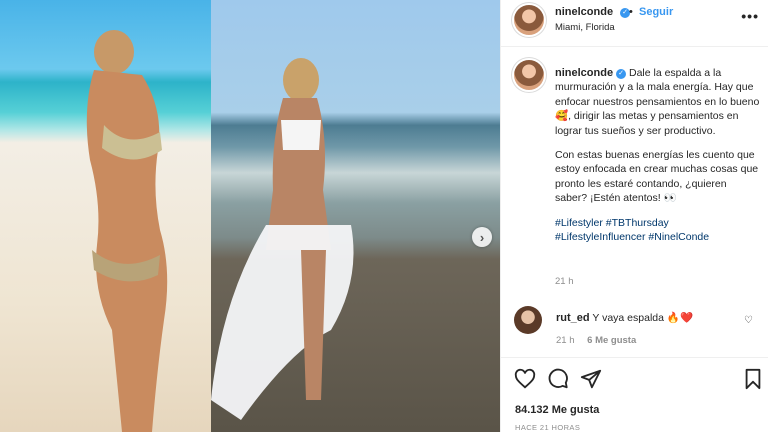 The width and height of the screenshot is (768, 432). What do you see at coordinates (529, 20) in the screenshot?
I see `author-avatar` at bounding box center [529, 20].